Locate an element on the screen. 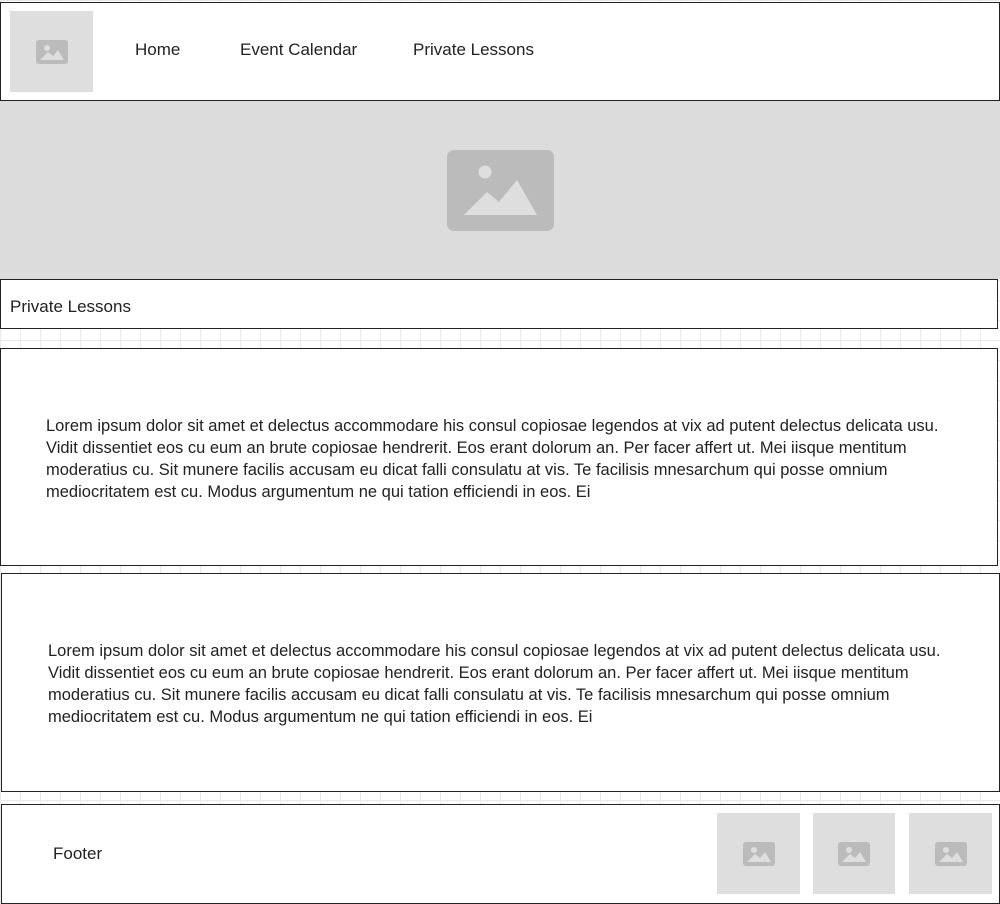 The image size is (1000, 904). site-header: Home Event Calendar Private Lessons is located at coordinates (500, 51).